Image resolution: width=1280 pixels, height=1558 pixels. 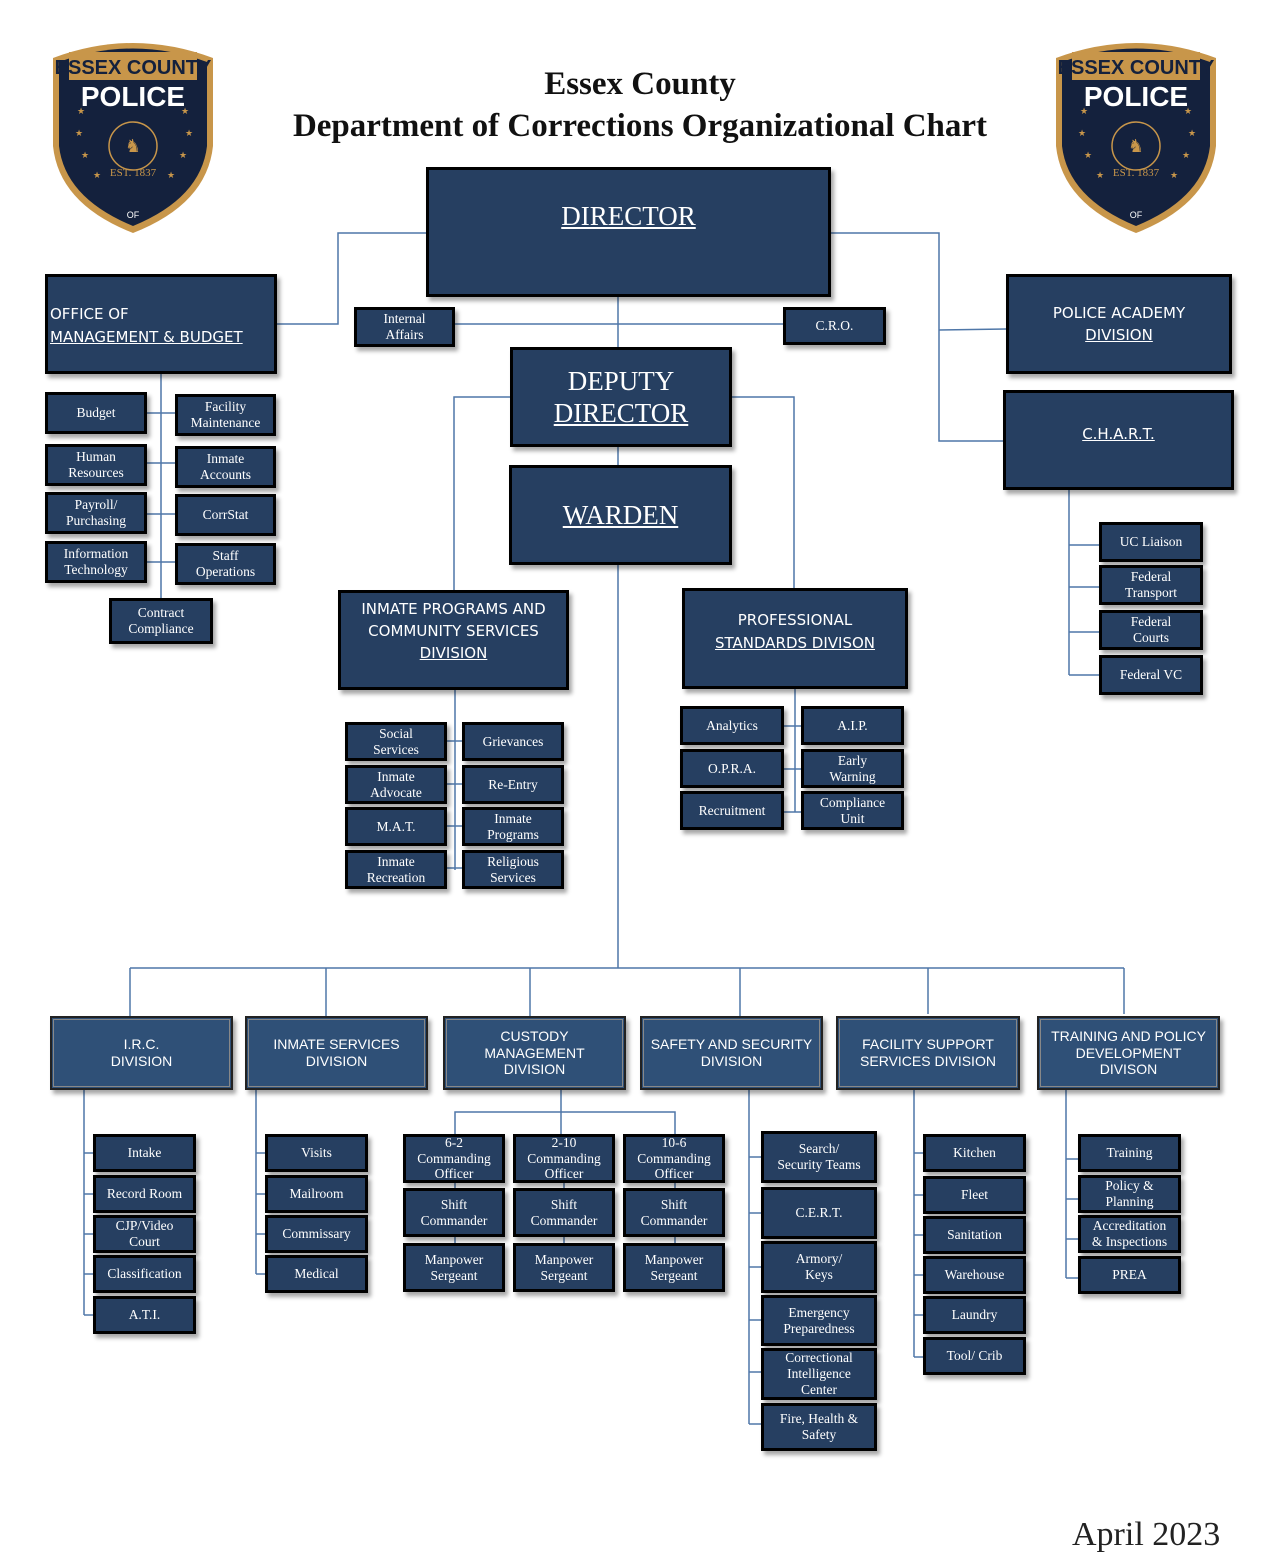 What do you see at coordinates (732, 768) in the screenshot?
I see `psd-unit: O.P.R.A.` at bounding box center [732, 768].